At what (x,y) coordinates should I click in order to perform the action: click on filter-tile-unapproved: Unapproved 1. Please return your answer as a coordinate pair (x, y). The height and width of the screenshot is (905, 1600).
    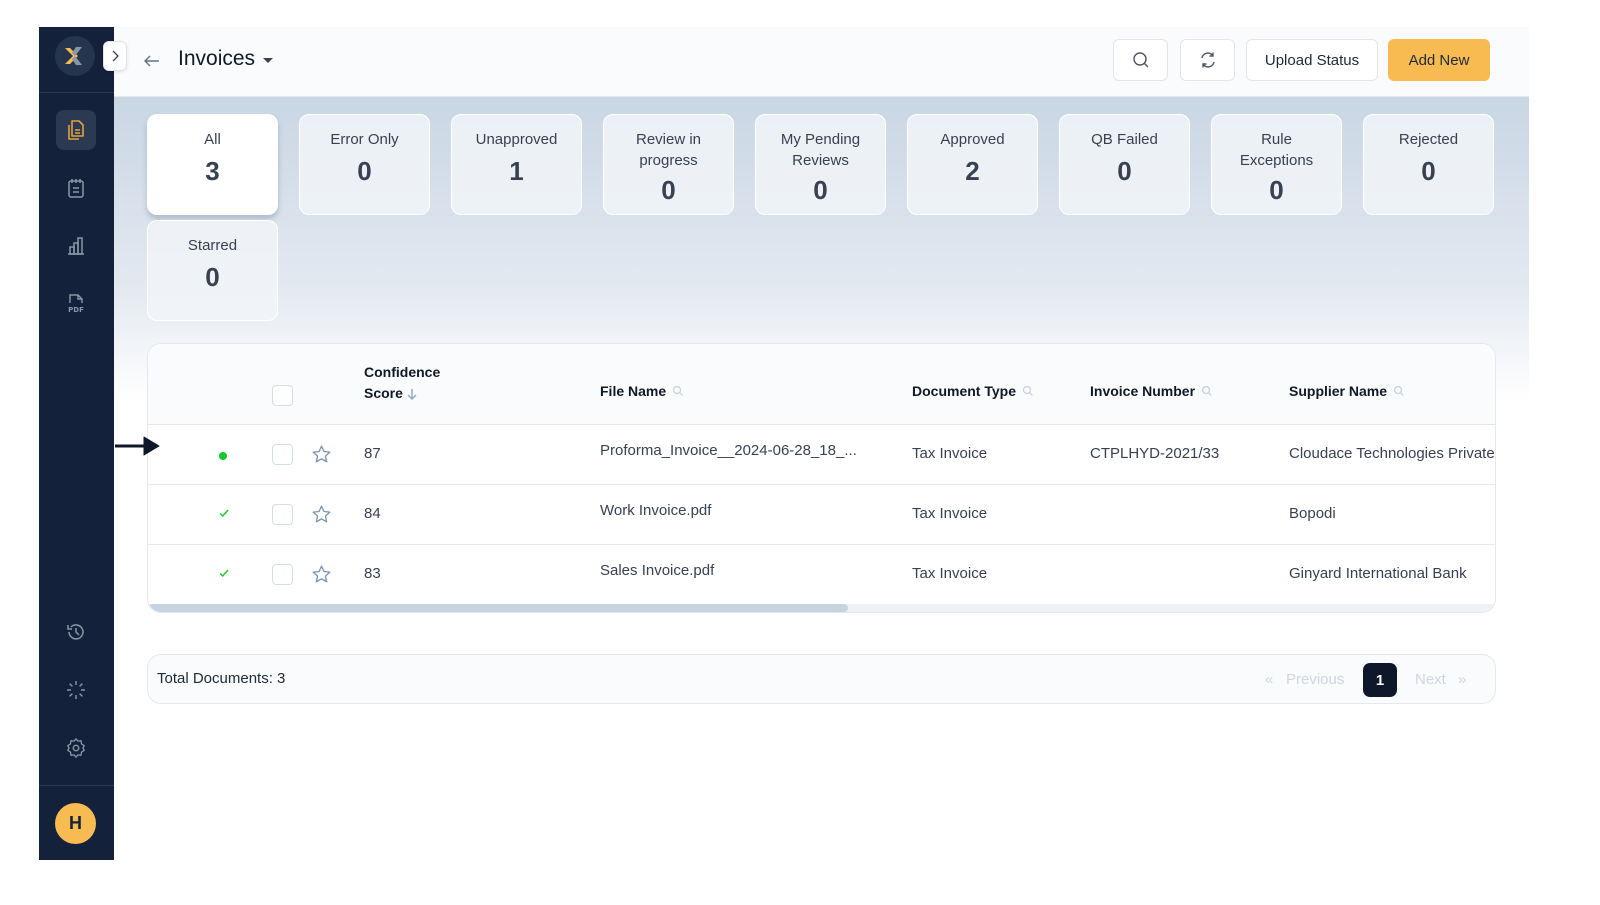
    Looking at the image, I should click on (516, 164).